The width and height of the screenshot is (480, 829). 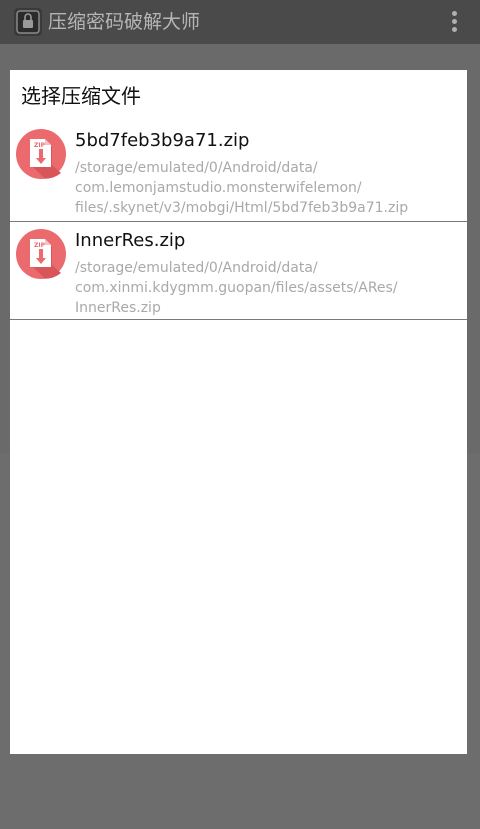 What do you see at coordinates (28, 22) in the screenshot?
I see `zip-lock-app-icon` at bounding box center [28, 22].